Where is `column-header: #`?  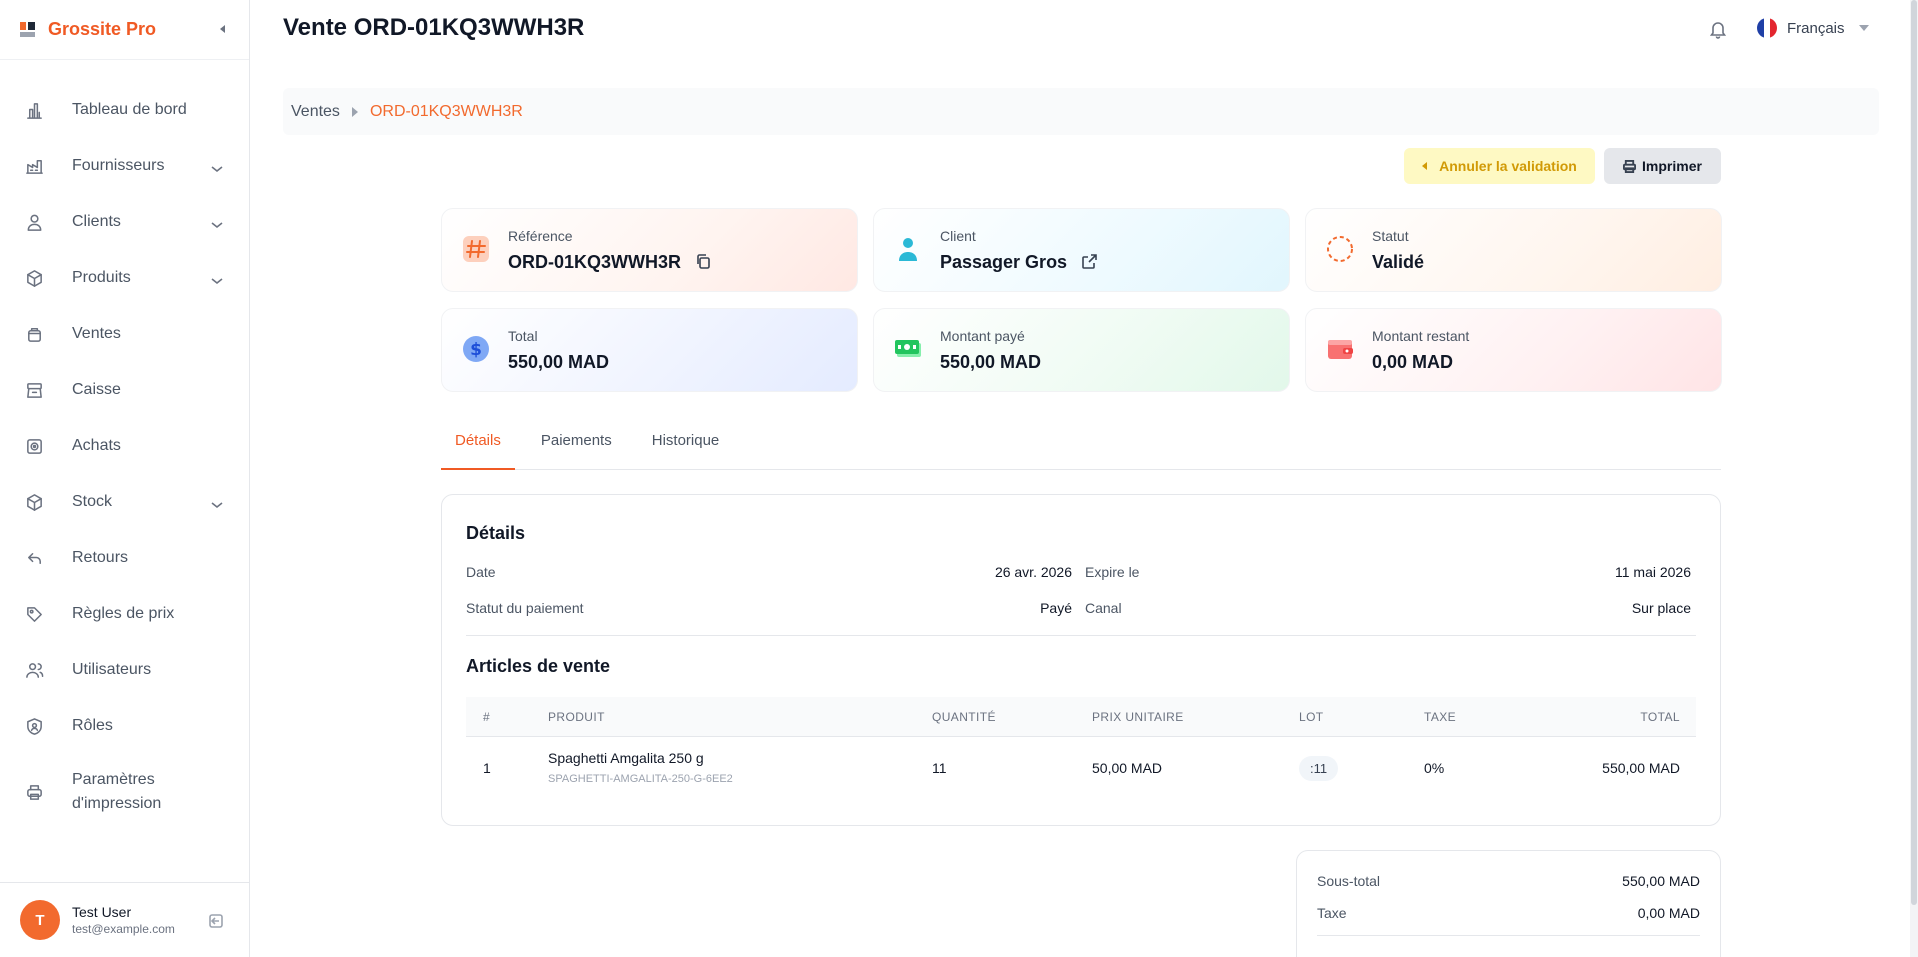
column-header: # is located at coordinates (487, 716).